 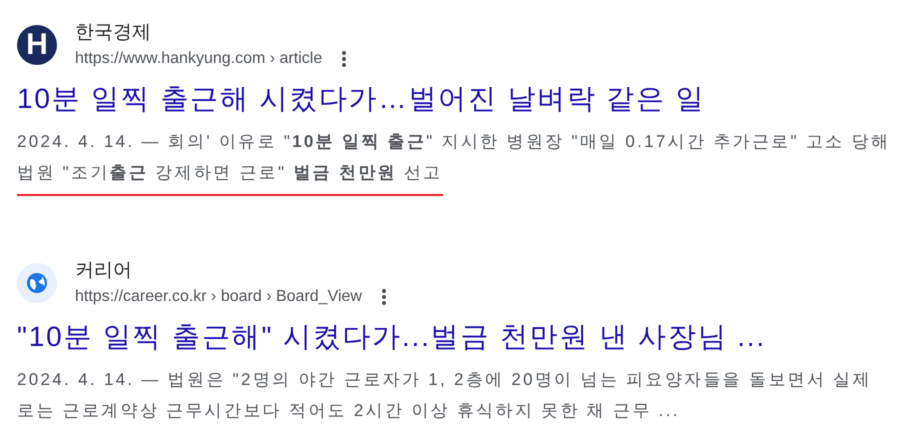 What do you see at coordinates (467, 99) in the screenshot?
I see `result-title-link: 10분 일찍 출근해 시켰다가…벌어진 날벼락 같은 일` at bounding box center [467, 99].